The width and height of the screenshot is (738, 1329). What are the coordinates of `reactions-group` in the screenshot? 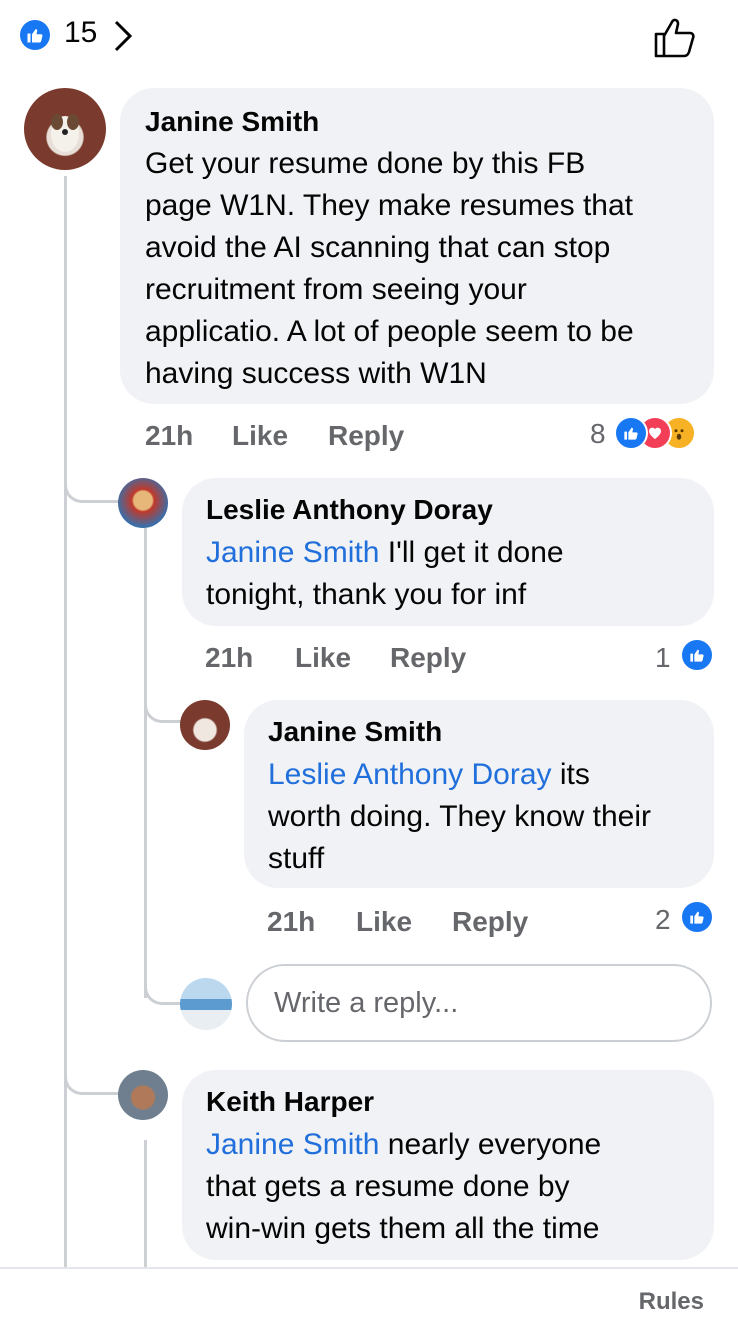 It's located at (666, 433).